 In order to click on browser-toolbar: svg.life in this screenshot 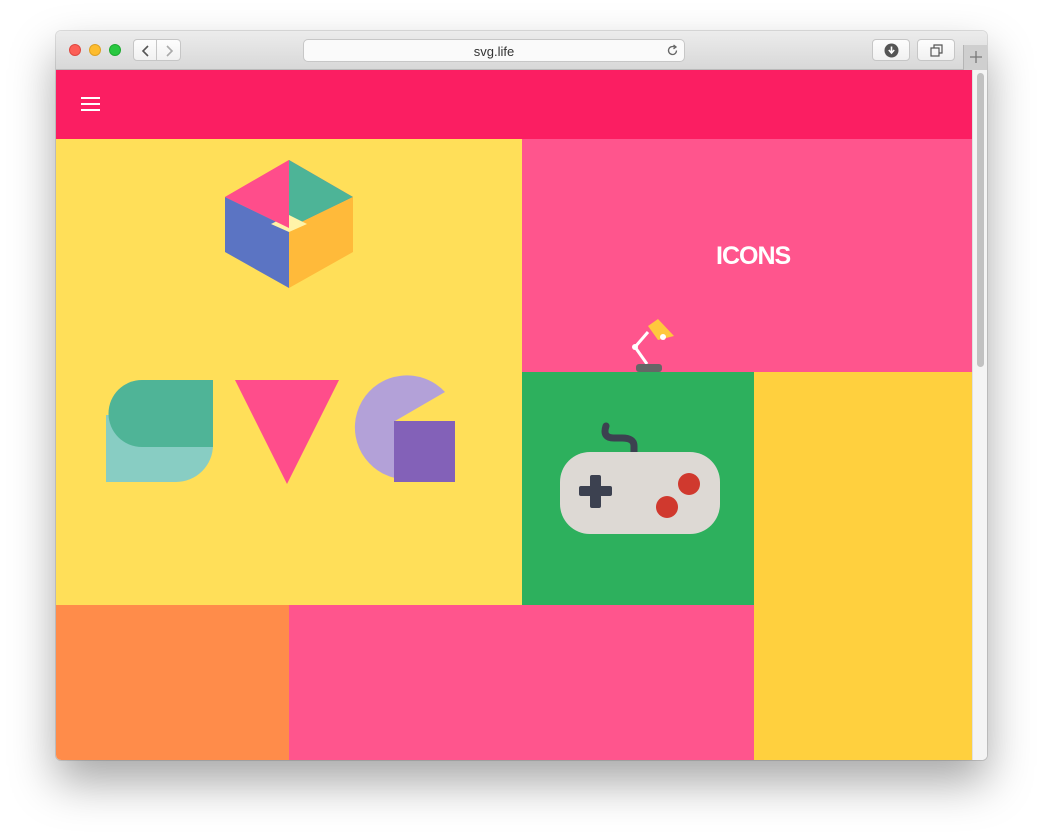, I will do `click(521, 50)`.